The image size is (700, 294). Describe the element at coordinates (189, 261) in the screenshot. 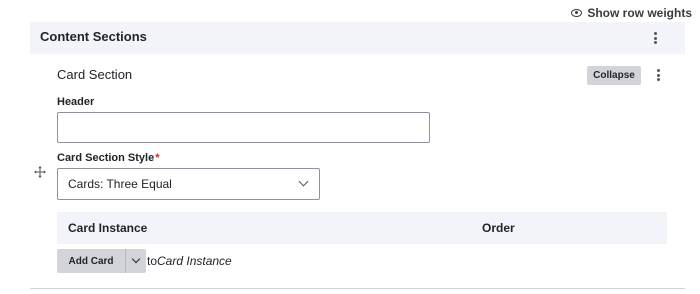

I see `add-card-target-text: toCard Instance` at that location.